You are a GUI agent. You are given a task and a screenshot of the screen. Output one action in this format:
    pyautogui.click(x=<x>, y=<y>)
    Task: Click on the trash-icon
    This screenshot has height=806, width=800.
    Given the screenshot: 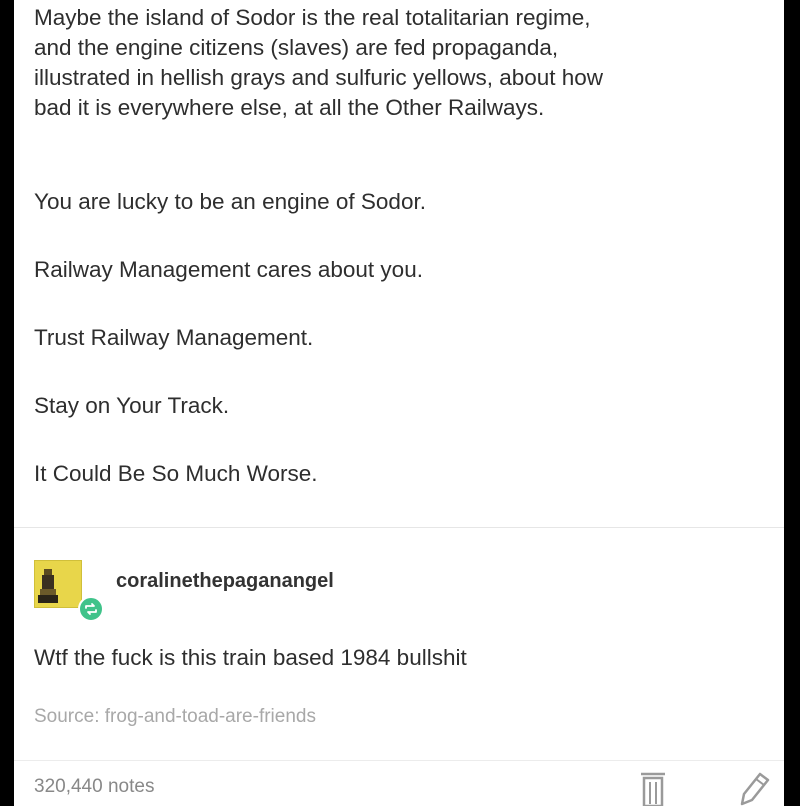 What is the action you would take?
    pyautogui.click(x=653, y=787)
    